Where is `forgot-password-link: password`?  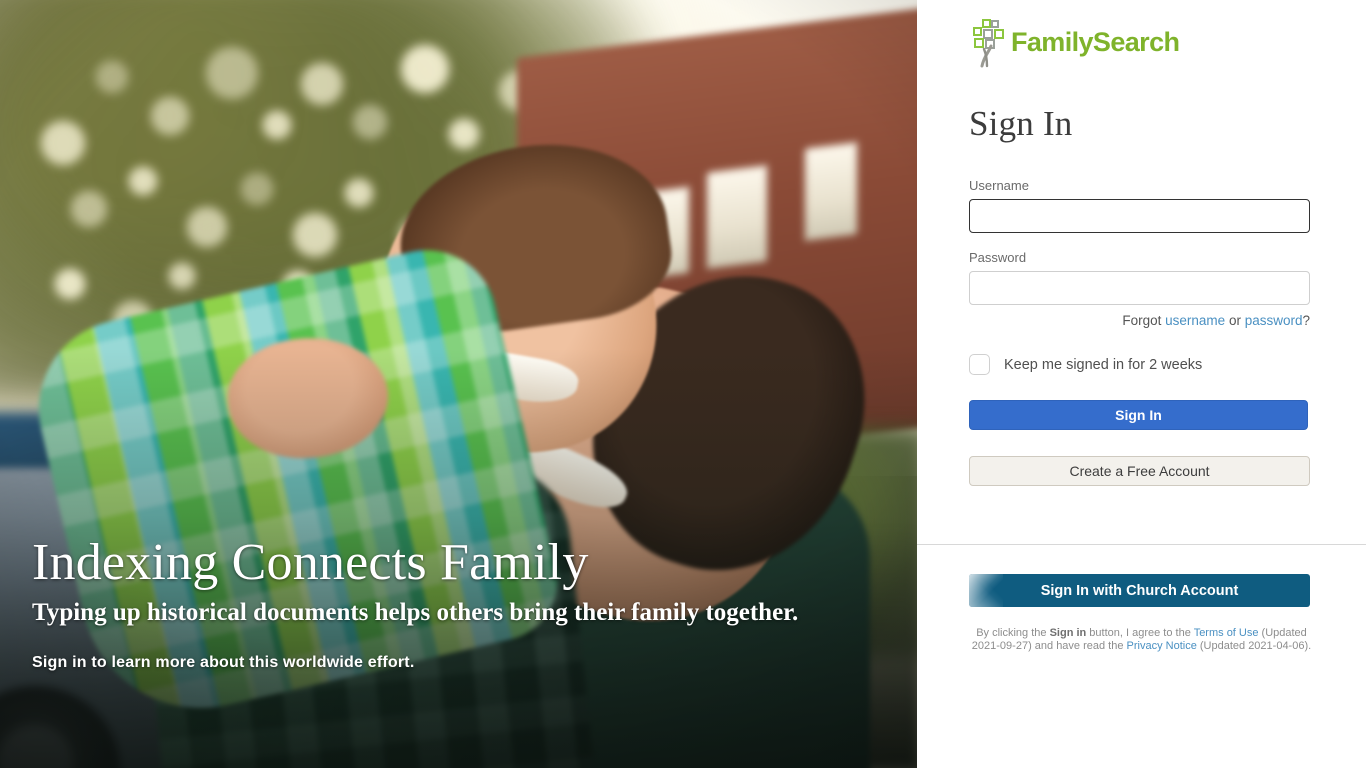
forgot-password-link: password is located at coordinates (1274, 320).